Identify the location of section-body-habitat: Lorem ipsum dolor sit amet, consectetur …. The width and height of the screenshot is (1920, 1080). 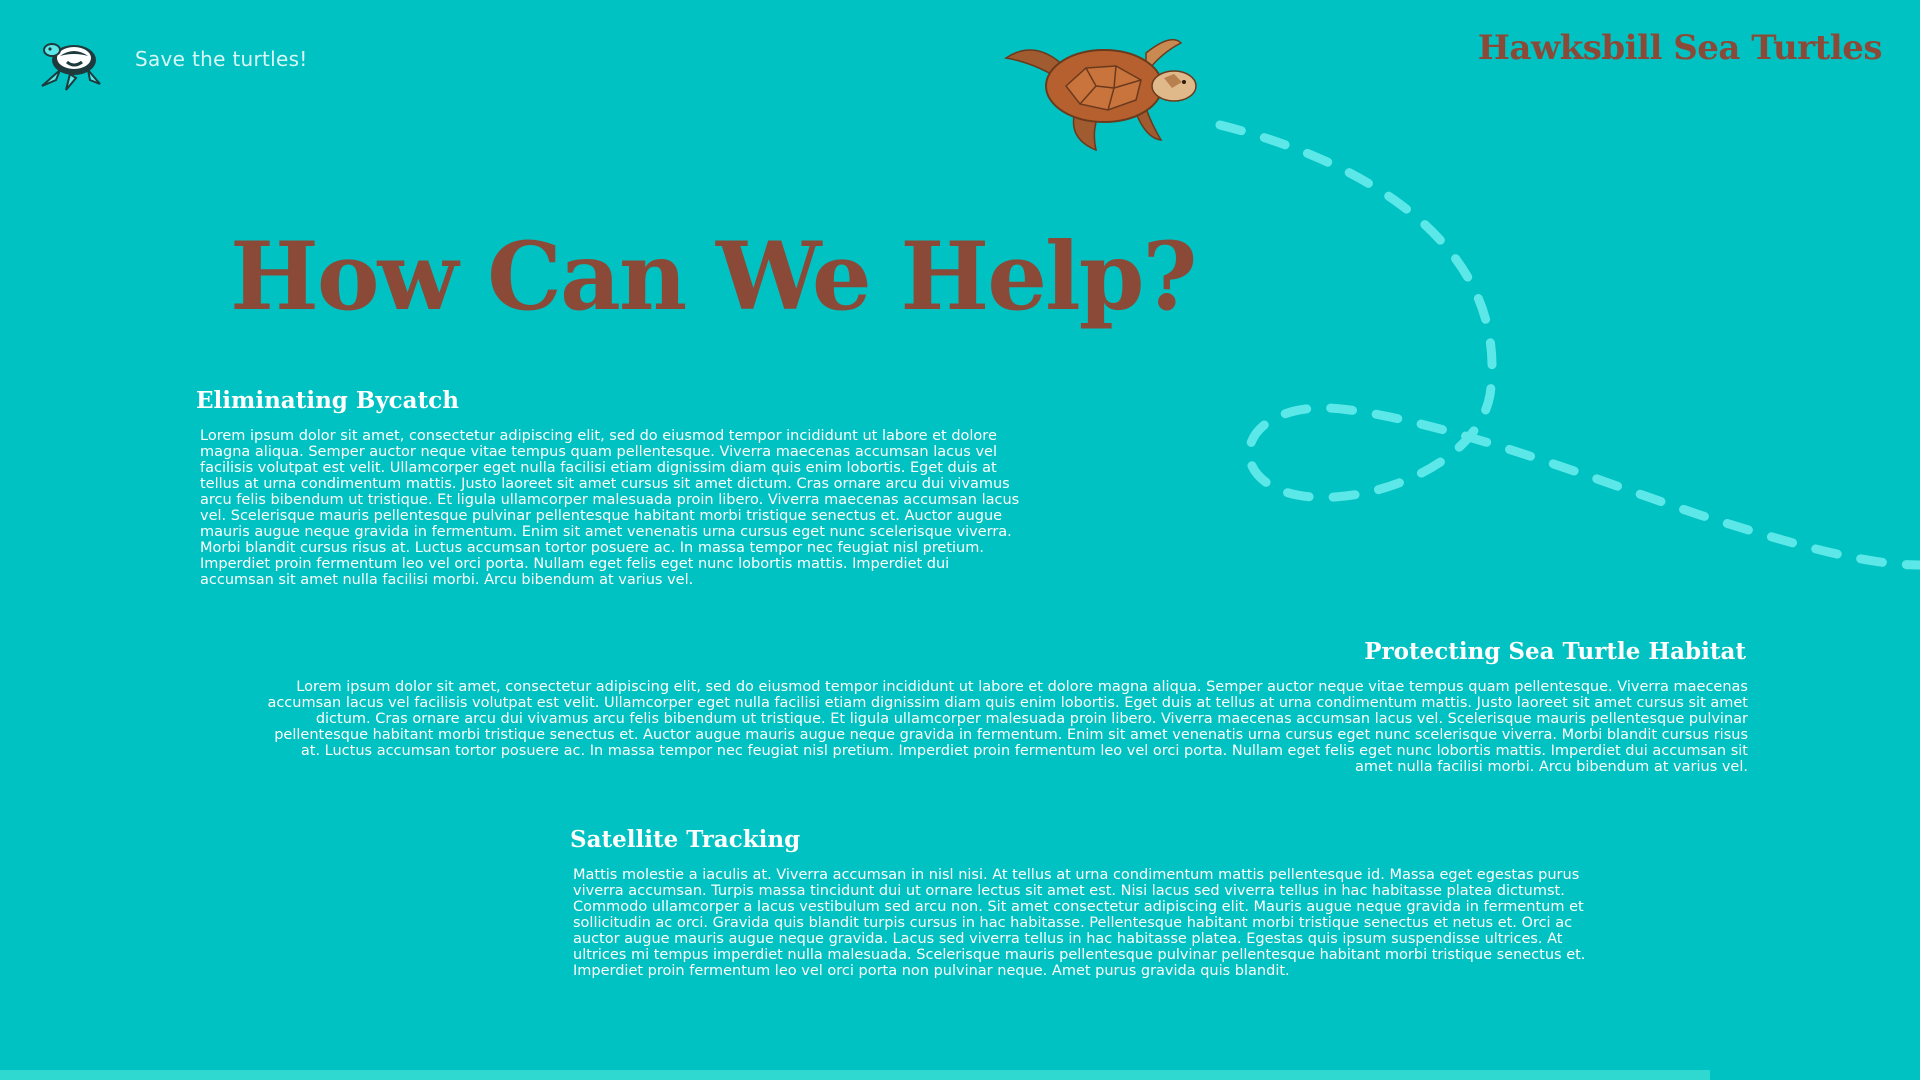
(1007, 727).